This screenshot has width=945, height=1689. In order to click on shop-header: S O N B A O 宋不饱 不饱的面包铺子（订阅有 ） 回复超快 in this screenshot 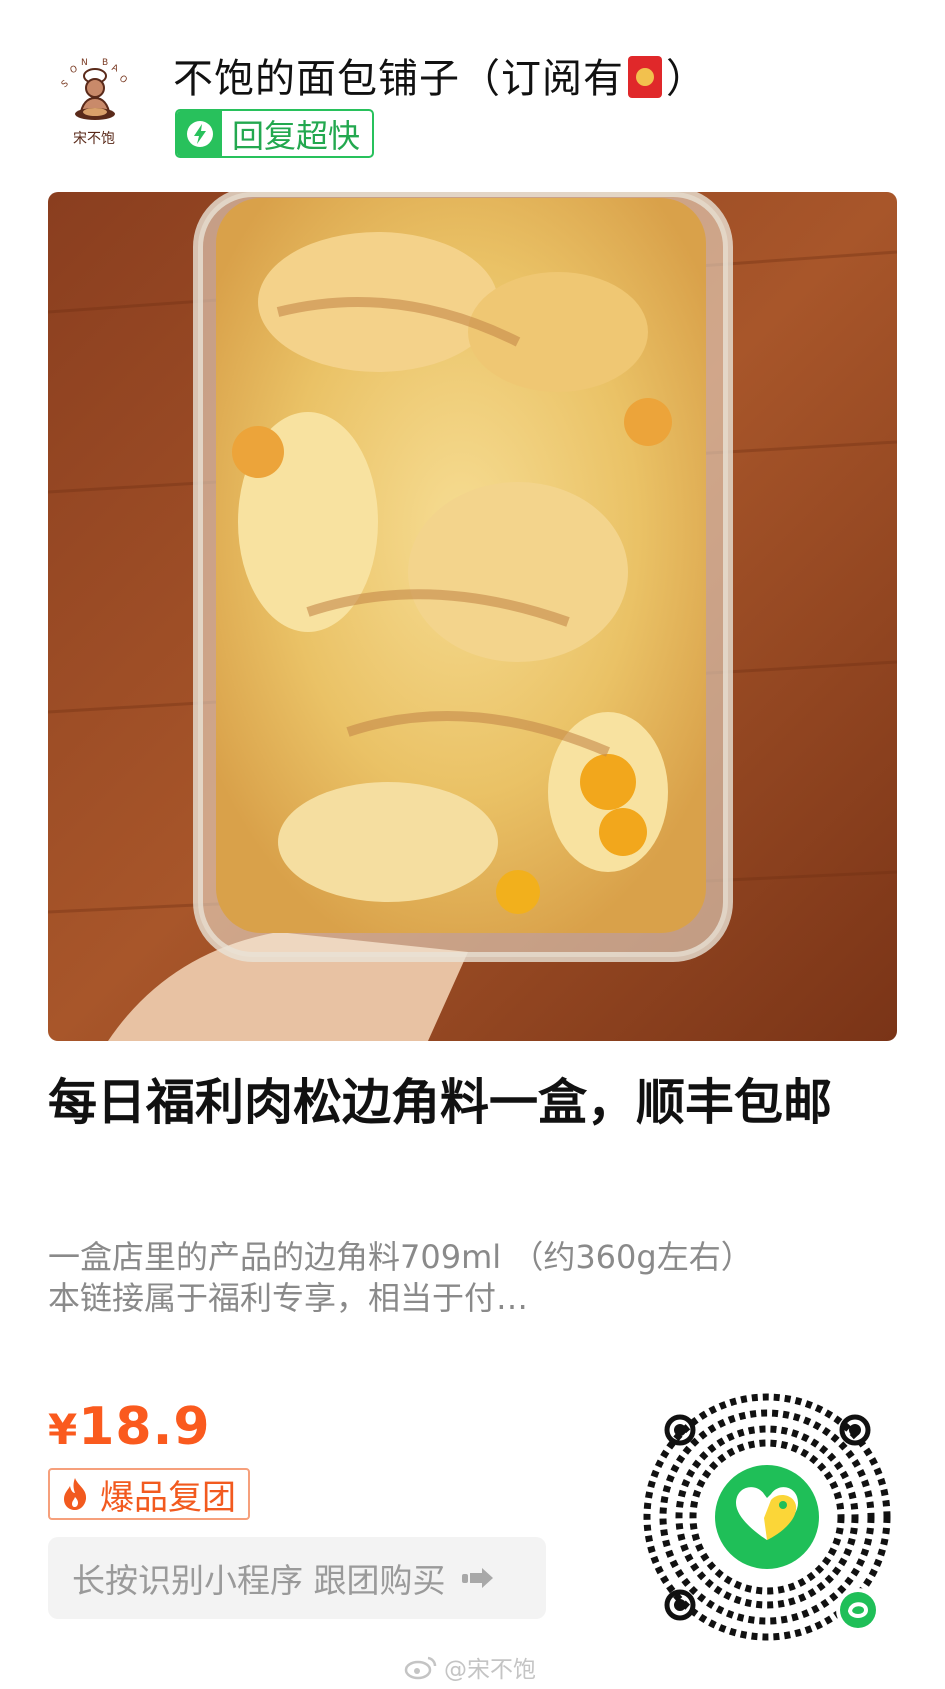, I will do `click(472, 87)`.